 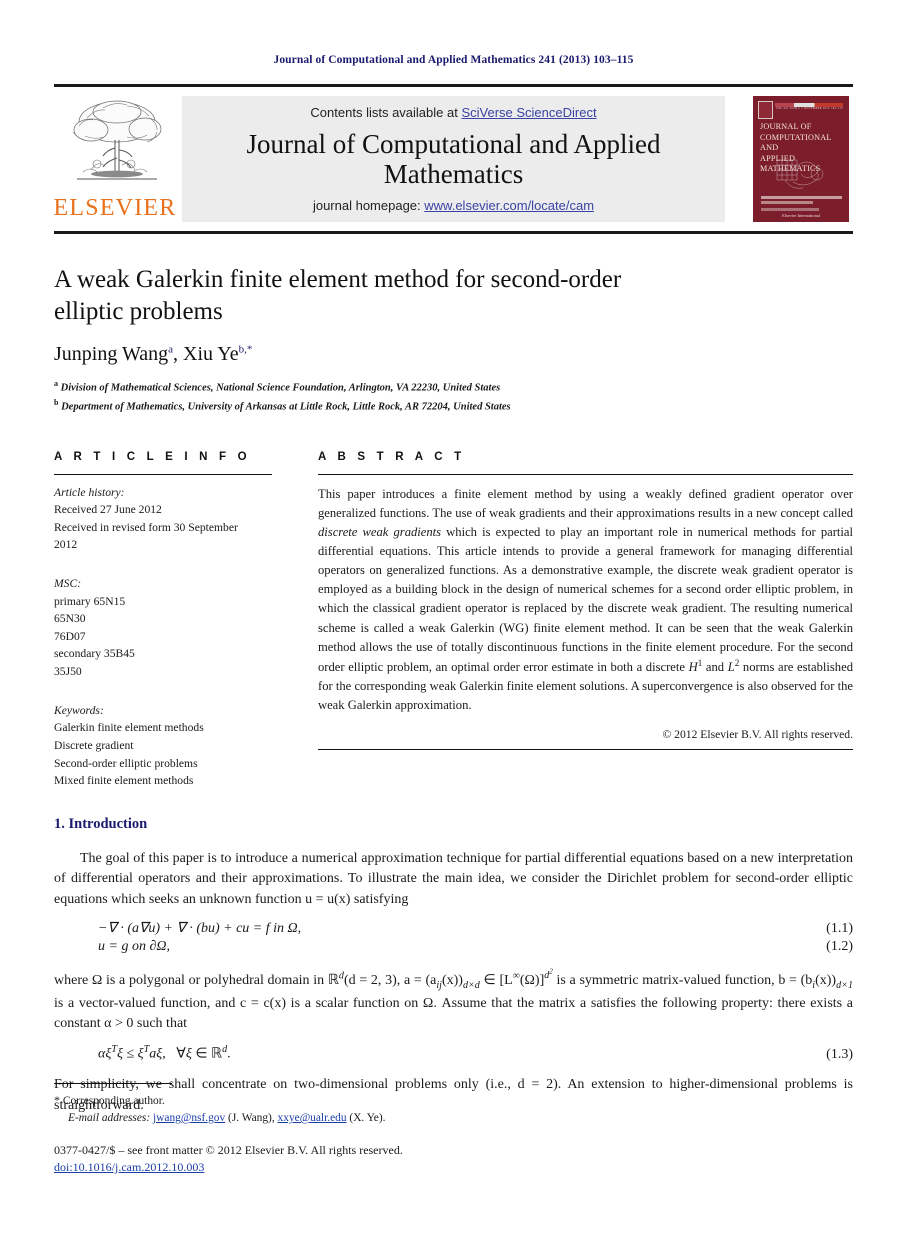 I want to click on author-2: Xiu Ye, so click(x=211, y=354).